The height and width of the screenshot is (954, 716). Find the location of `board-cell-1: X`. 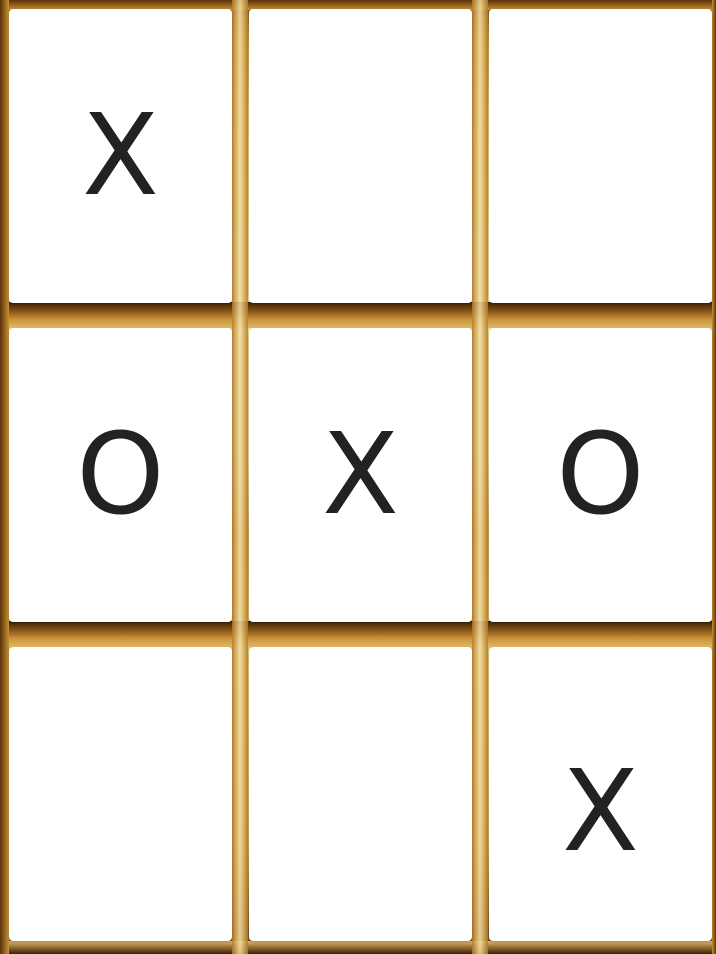

board-cell-1: X is located at coordinates (120, 156).